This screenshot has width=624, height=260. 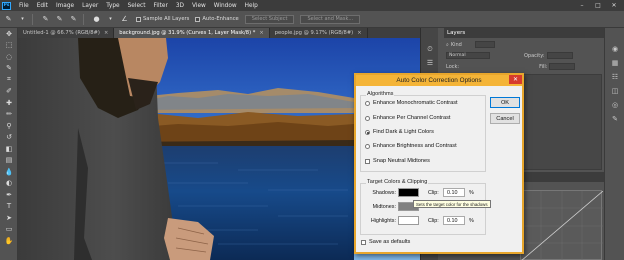 I want to click on add-to-selection-icon: ✎, so click(x=59, y=19).